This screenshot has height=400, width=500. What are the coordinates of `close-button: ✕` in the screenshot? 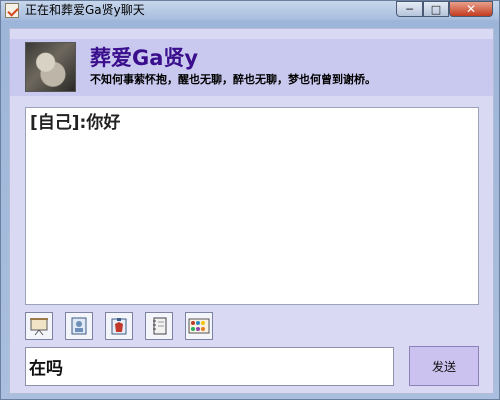 It's located at (471, 9).